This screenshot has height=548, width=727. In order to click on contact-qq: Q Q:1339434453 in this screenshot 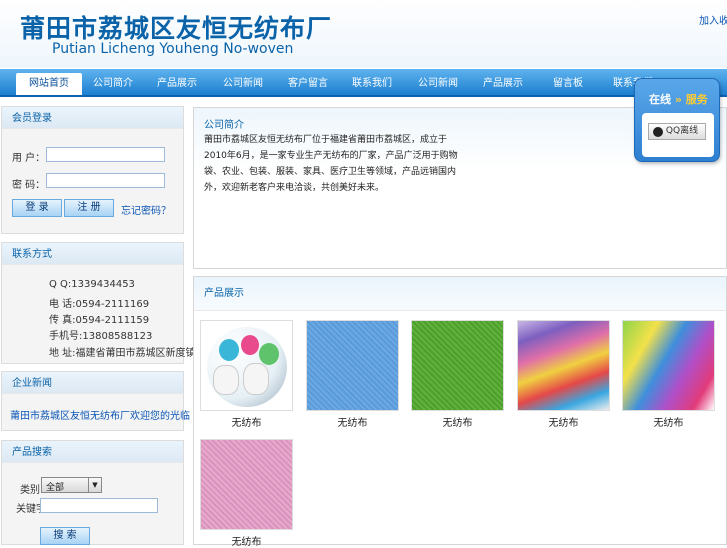, I will do `click(92, 284)`.